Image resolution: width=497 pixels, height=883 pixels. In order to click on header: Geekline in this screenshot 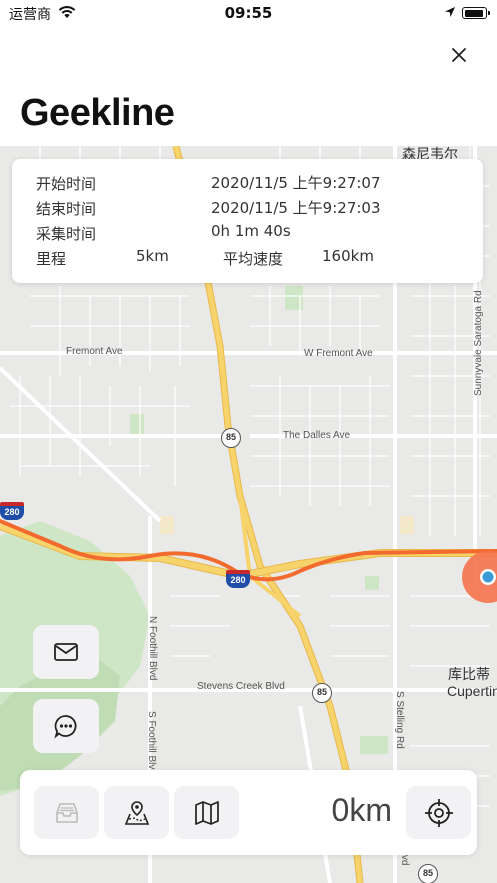, I will do `click(248, 87)`.